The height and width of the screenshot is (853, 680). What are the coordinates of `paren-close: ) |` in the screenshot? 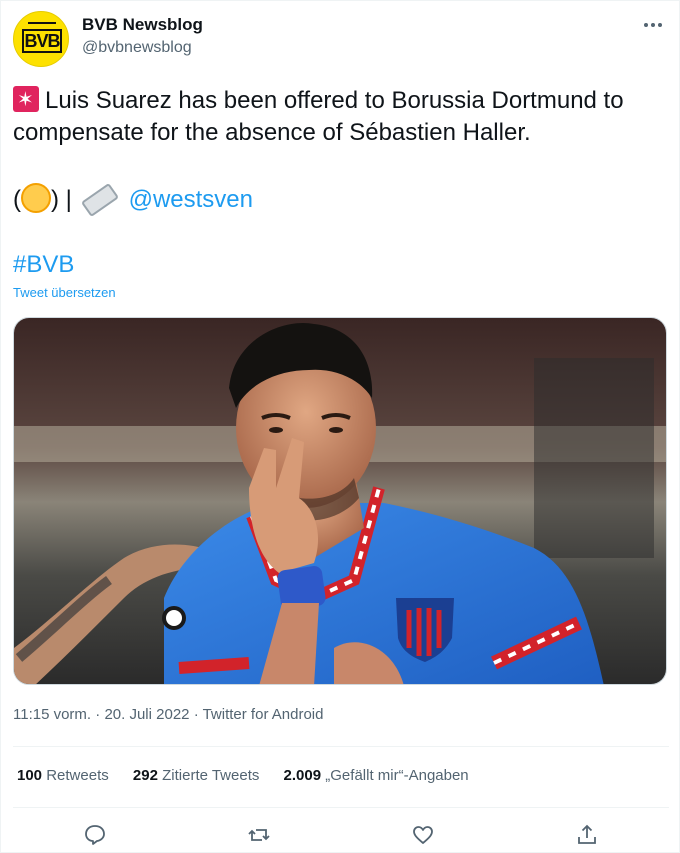 It's located at (61, 199).